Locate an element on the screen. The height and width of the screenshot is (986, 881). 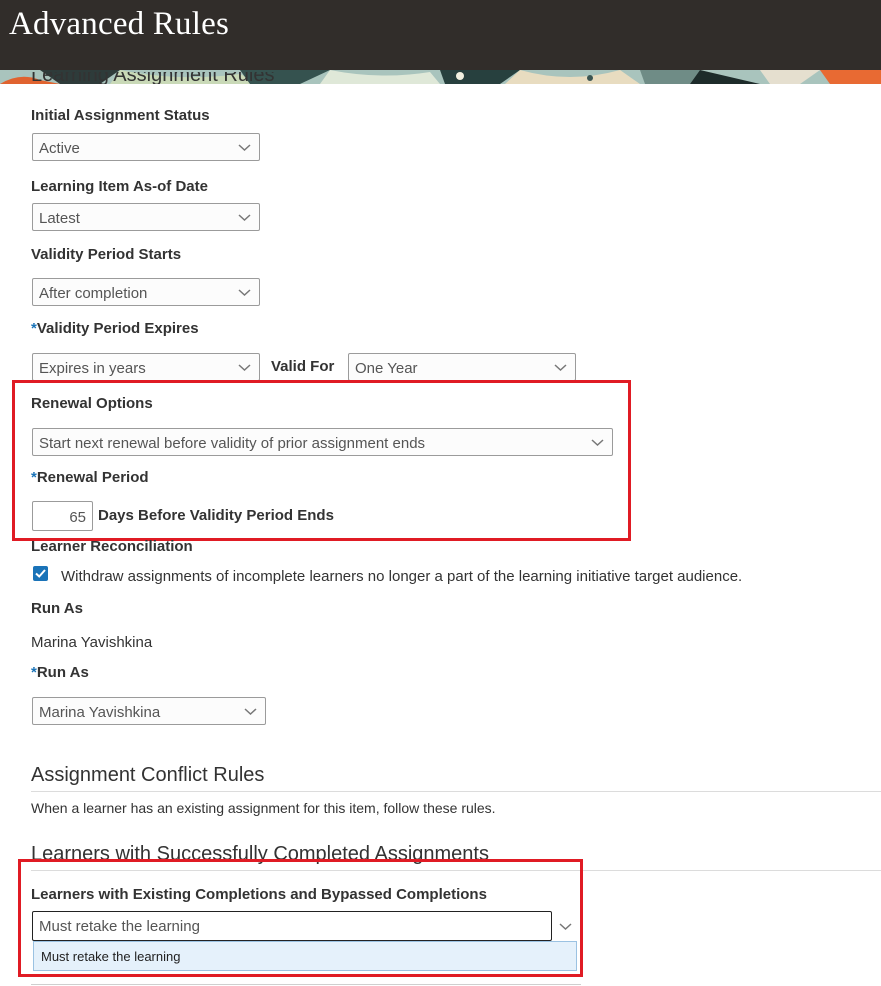
checkmark-icon is located at coordinates (40, 573).